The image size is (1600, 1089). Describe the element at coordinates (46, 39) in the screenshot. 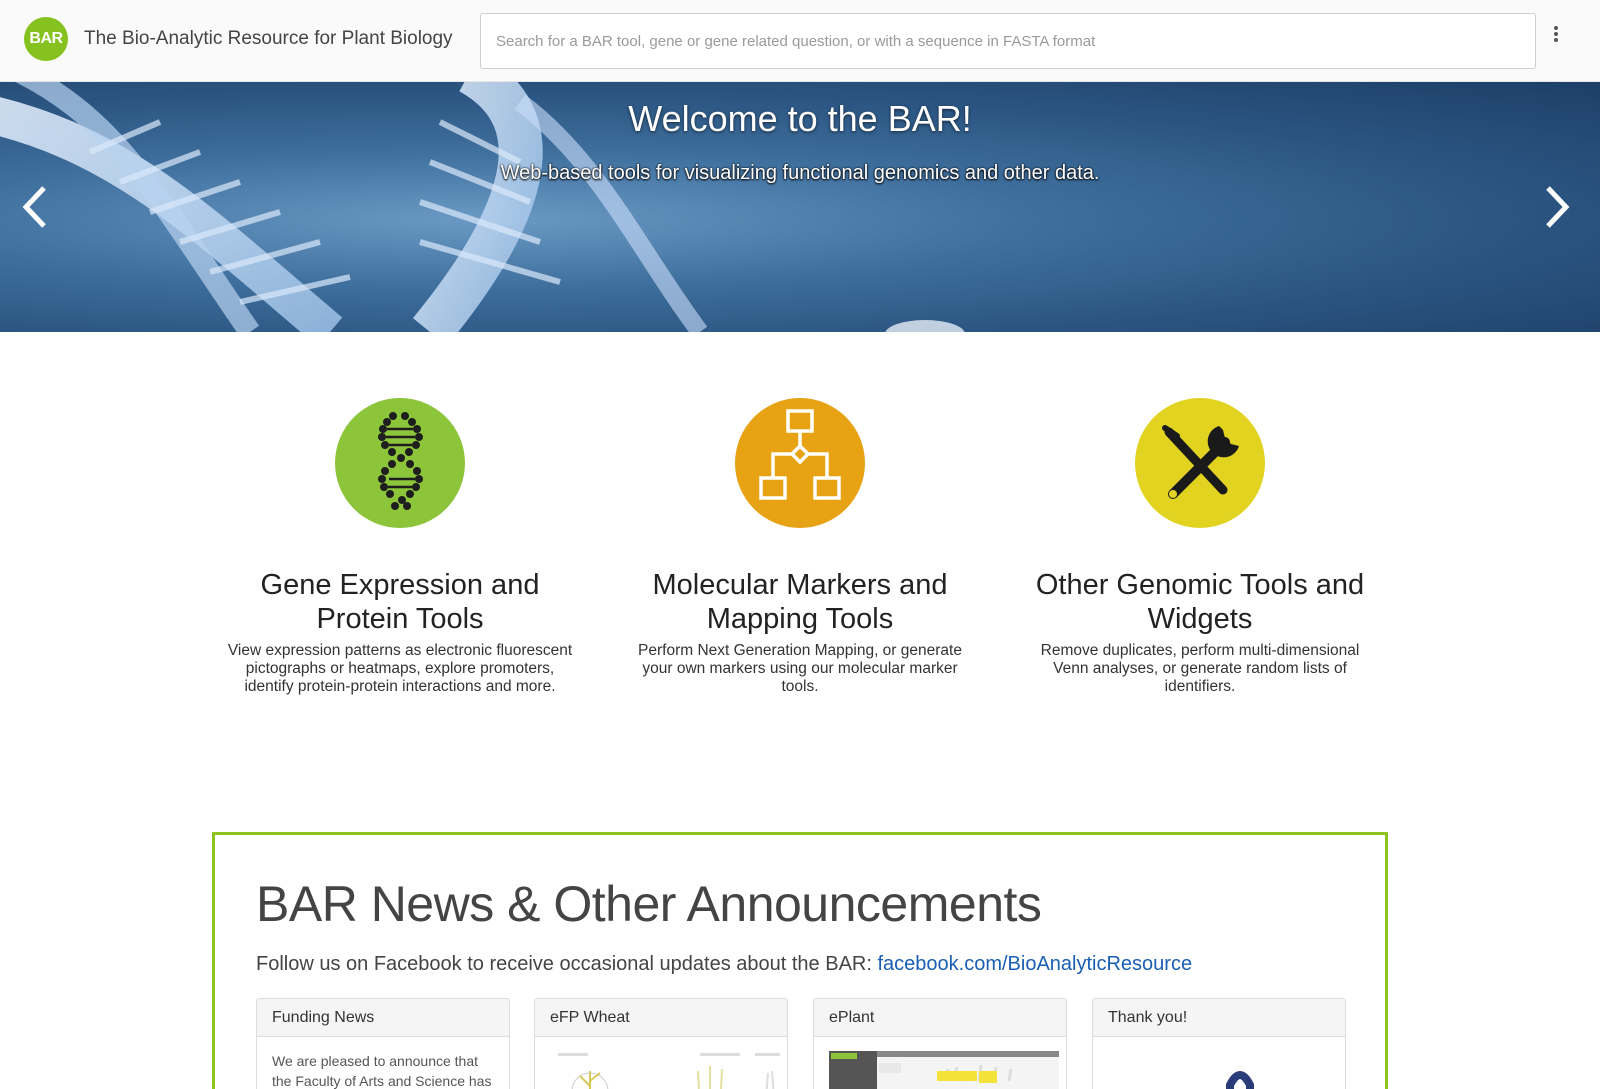

I see `bar-logo: BAR` at that location.